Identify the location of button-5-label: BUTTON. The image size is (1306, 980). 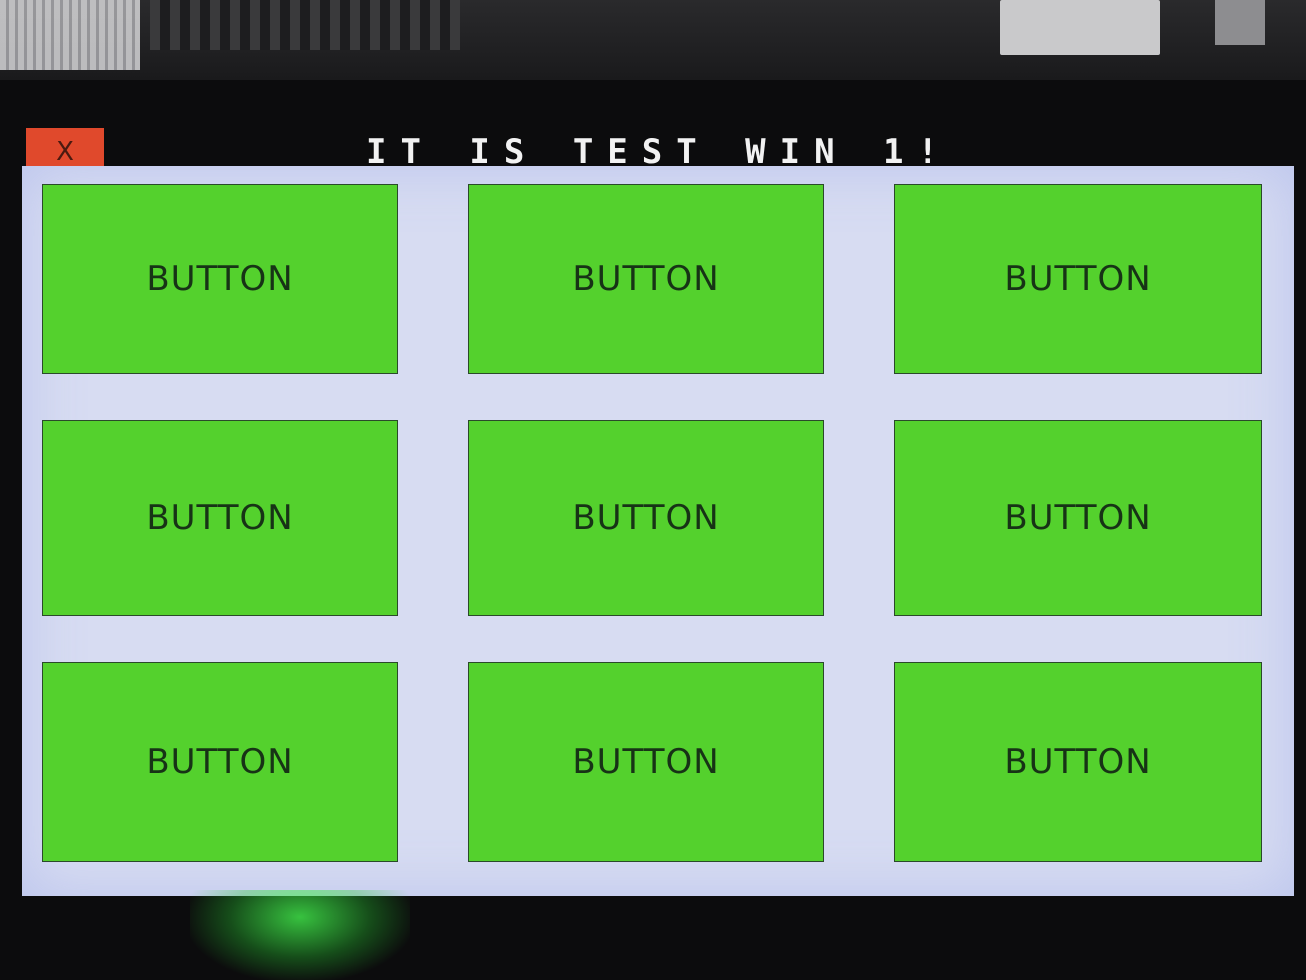
(646, 518).